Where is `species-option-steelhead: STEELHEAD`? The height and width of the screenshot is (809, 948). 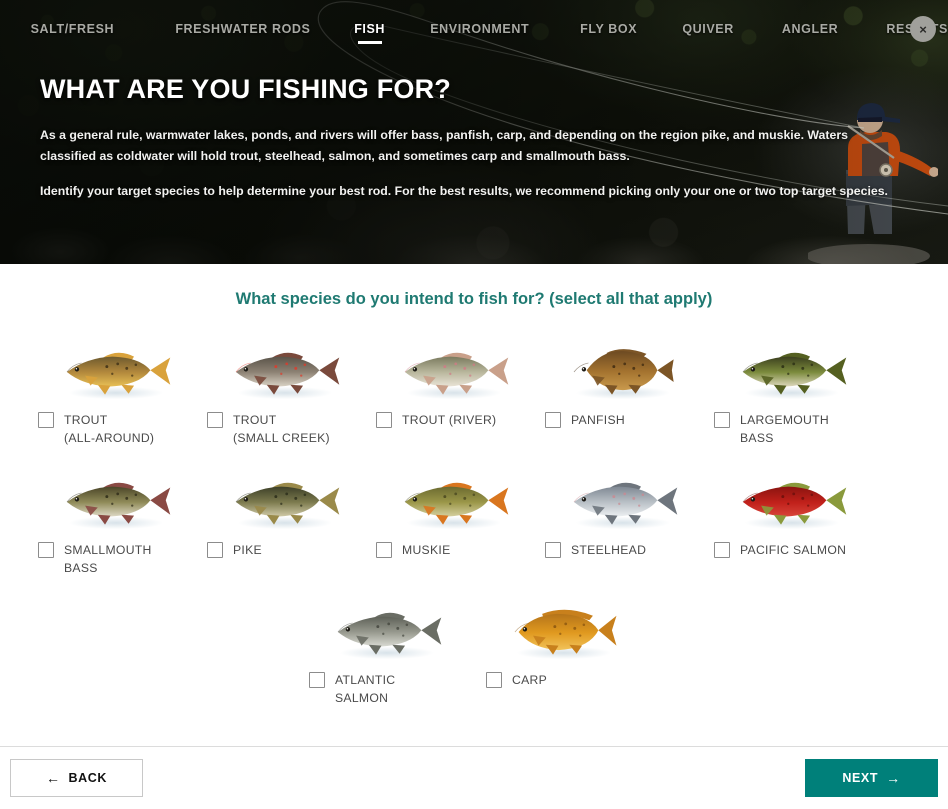 species-option-steelhead: STEELHEAD is located at coordinates (621, 550).